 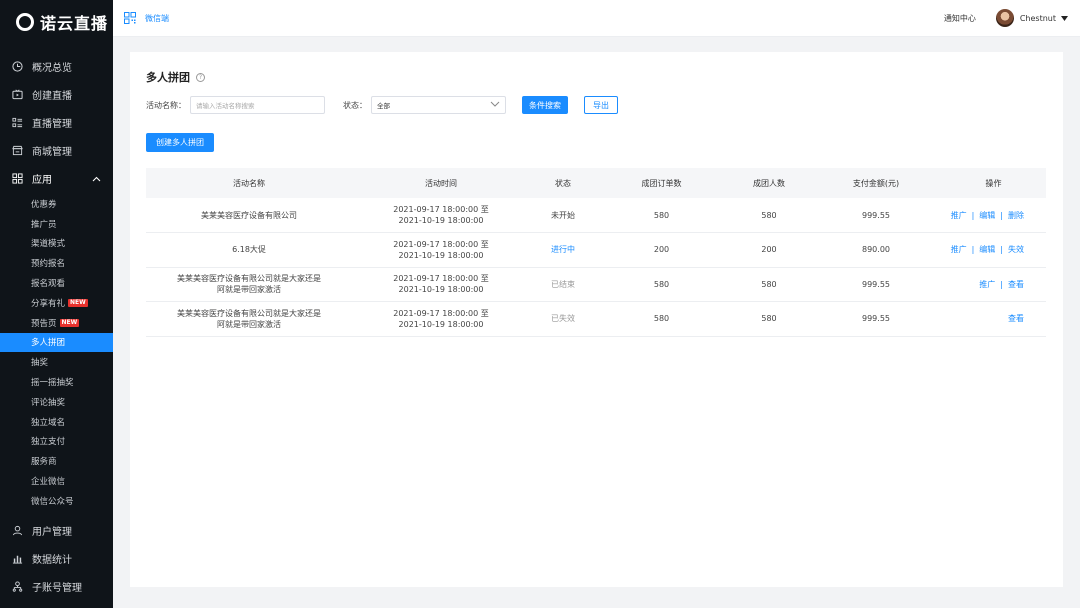 I want to click on col-actions: 操作, so click(x=993, y=183).